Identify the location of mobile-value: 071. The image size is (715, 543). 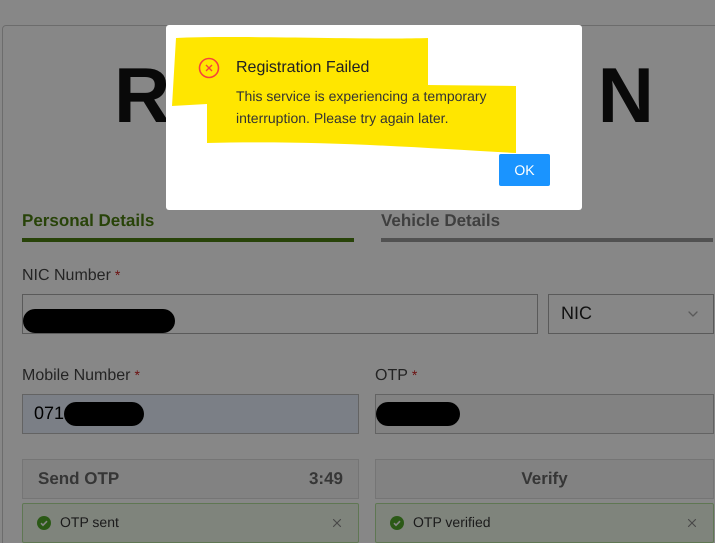
(49, 413).